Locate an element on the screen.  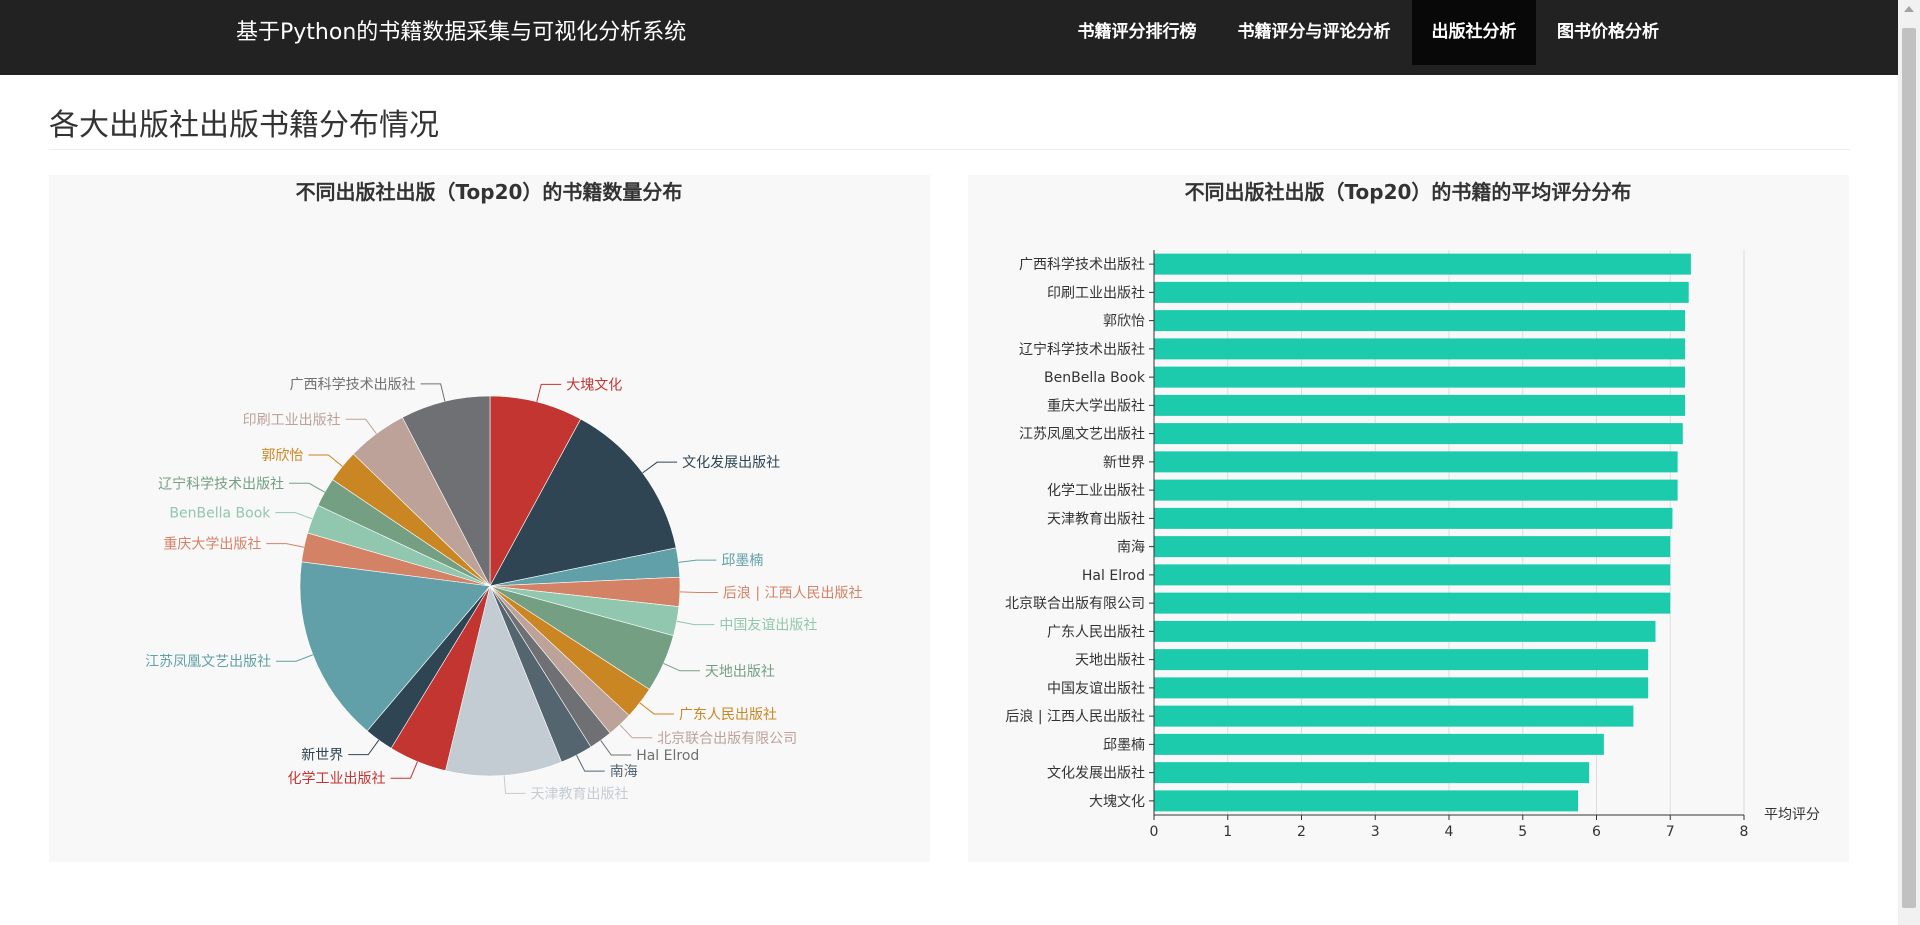
bar-category-label-17: 邱墨楠 is located at coordinates (1124, 745).